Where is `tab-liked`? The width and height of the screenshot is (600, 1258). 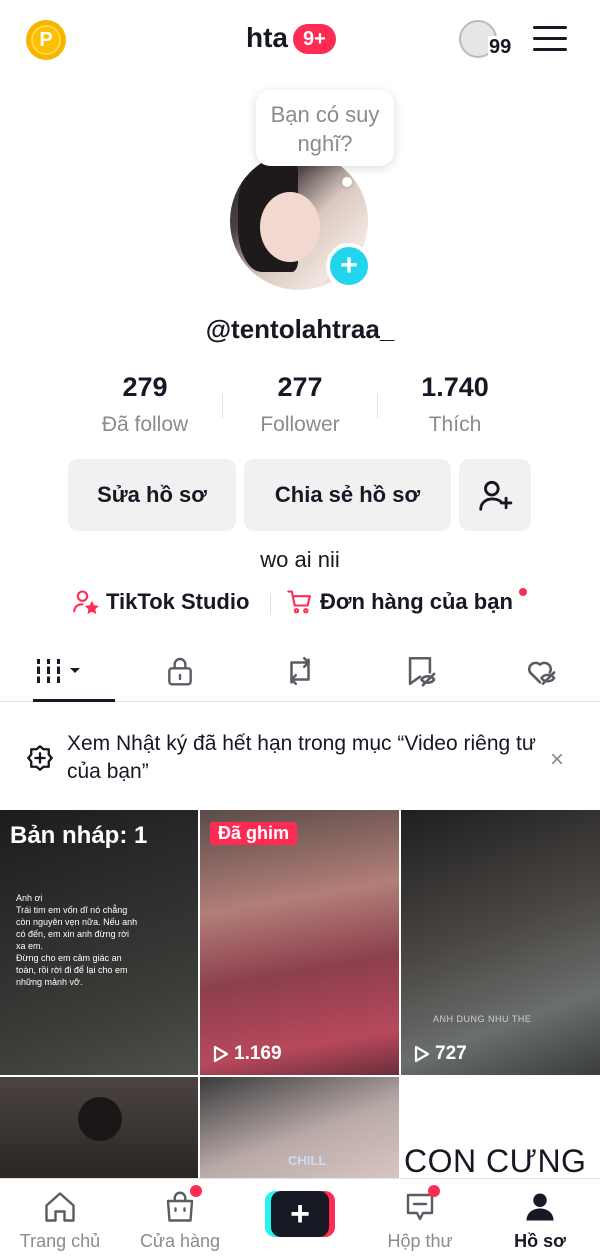
tab-liked is located at coordinates (540, 670).